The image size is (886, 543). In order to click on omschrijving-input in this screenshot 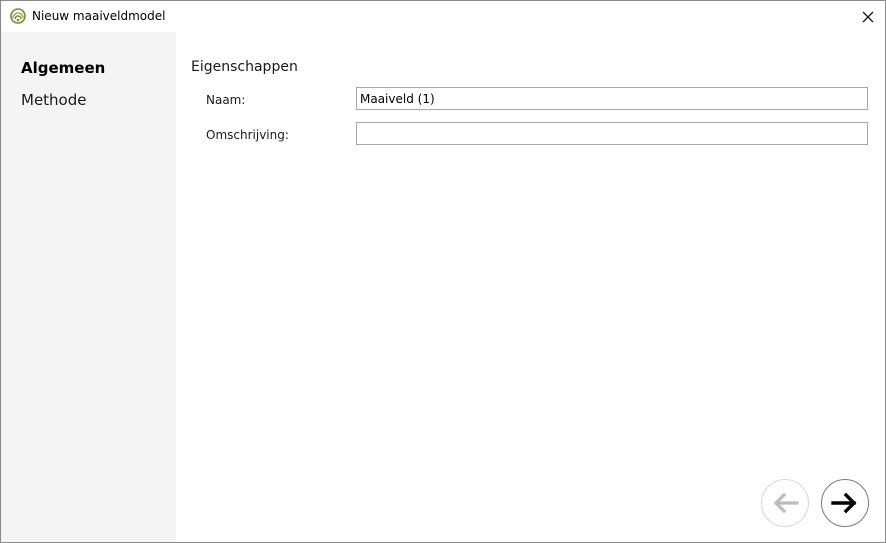, I will do `click(612, 133)`.